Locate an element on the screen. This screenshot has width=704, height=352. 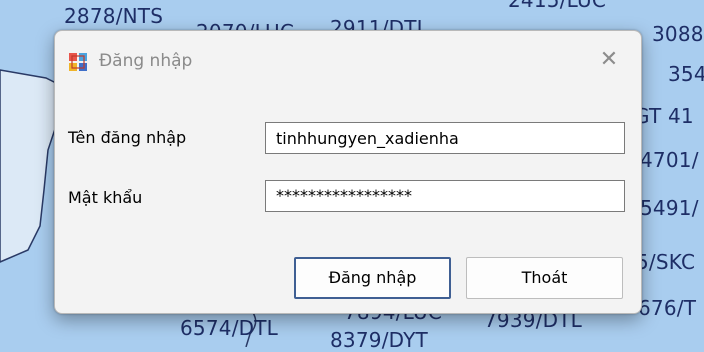
dialog-titlebar: Đăng nhập ✕ is located at coordinates (348, 61).